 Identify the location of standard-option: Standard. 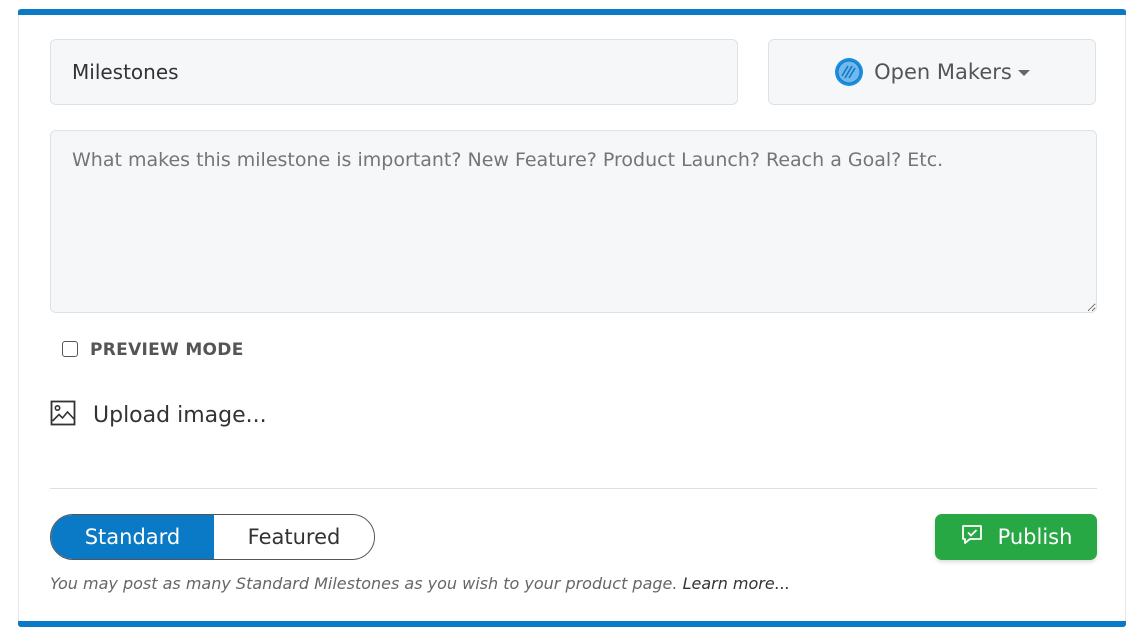
(132, 537).